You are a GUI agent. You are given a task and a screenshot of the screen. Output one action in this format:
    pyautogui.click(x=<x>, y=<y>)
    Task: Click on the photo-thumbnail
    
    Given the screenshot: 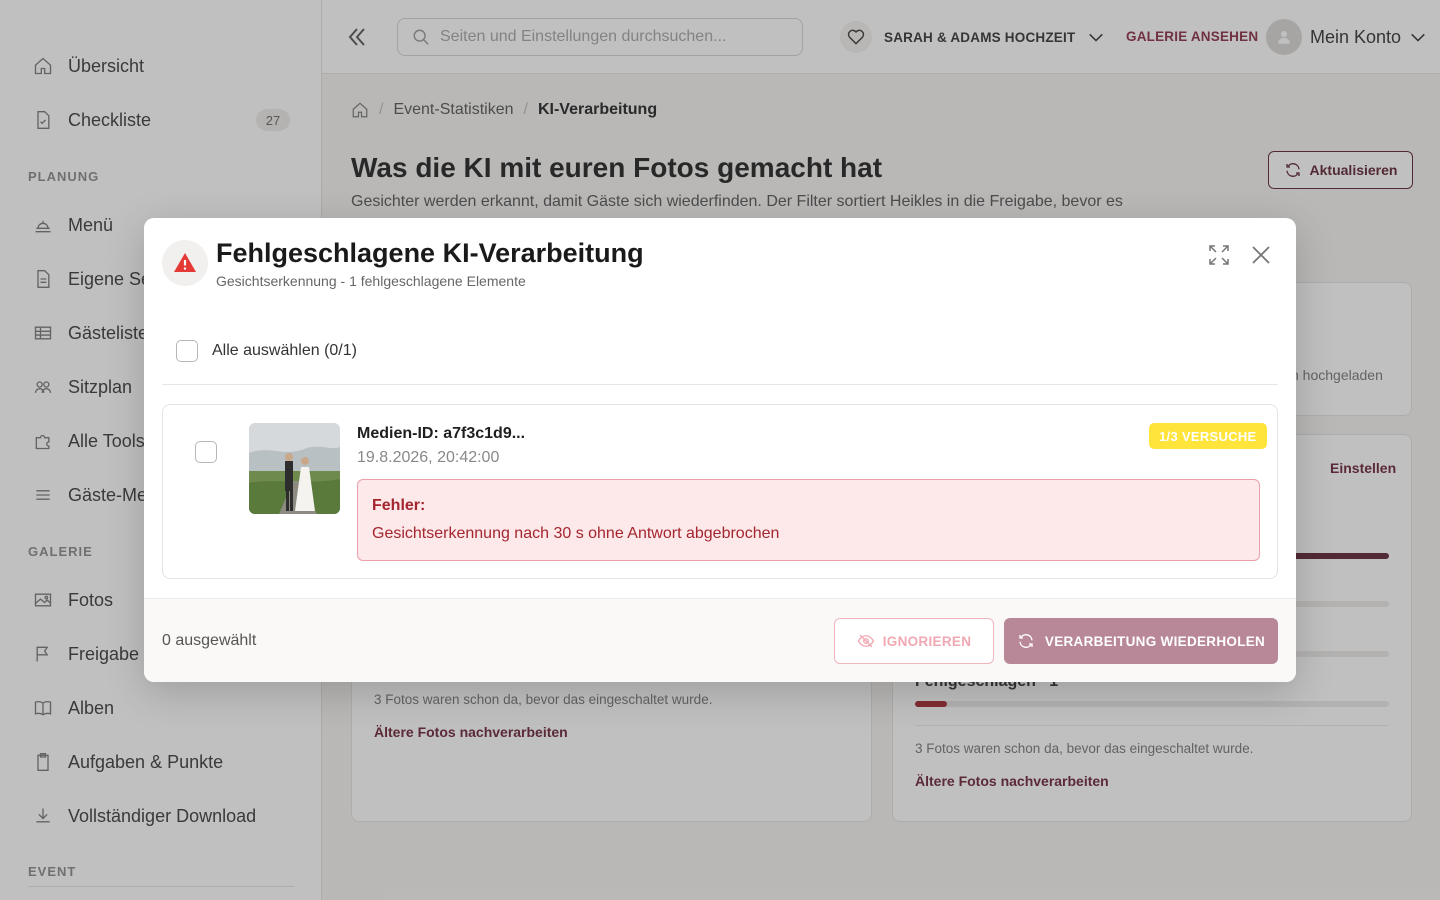 What is the action you would take?
    pyautogui.click(x=294, y=468)
    